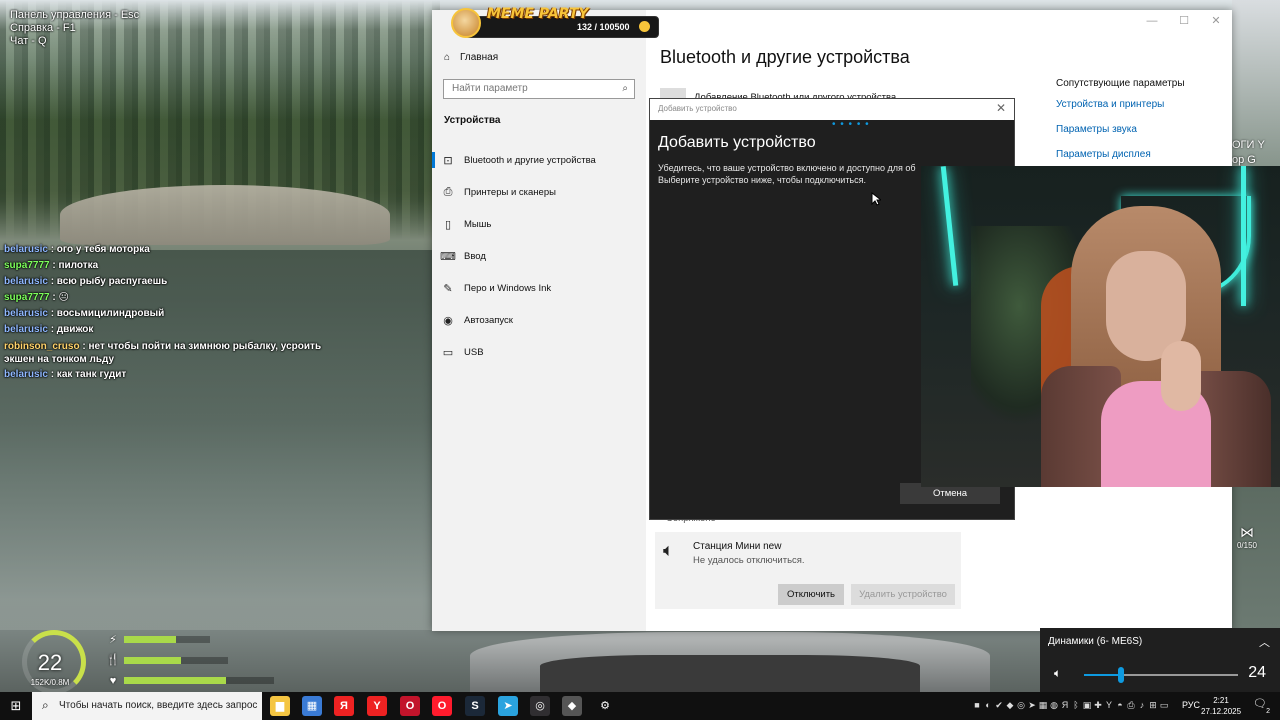 The height and width of the screenshot is (720, 1280). What do you see at coordinates (1043, 705) in the screenshot?
I see `tray-icon: ▦` at bounding box center [1043, 705].